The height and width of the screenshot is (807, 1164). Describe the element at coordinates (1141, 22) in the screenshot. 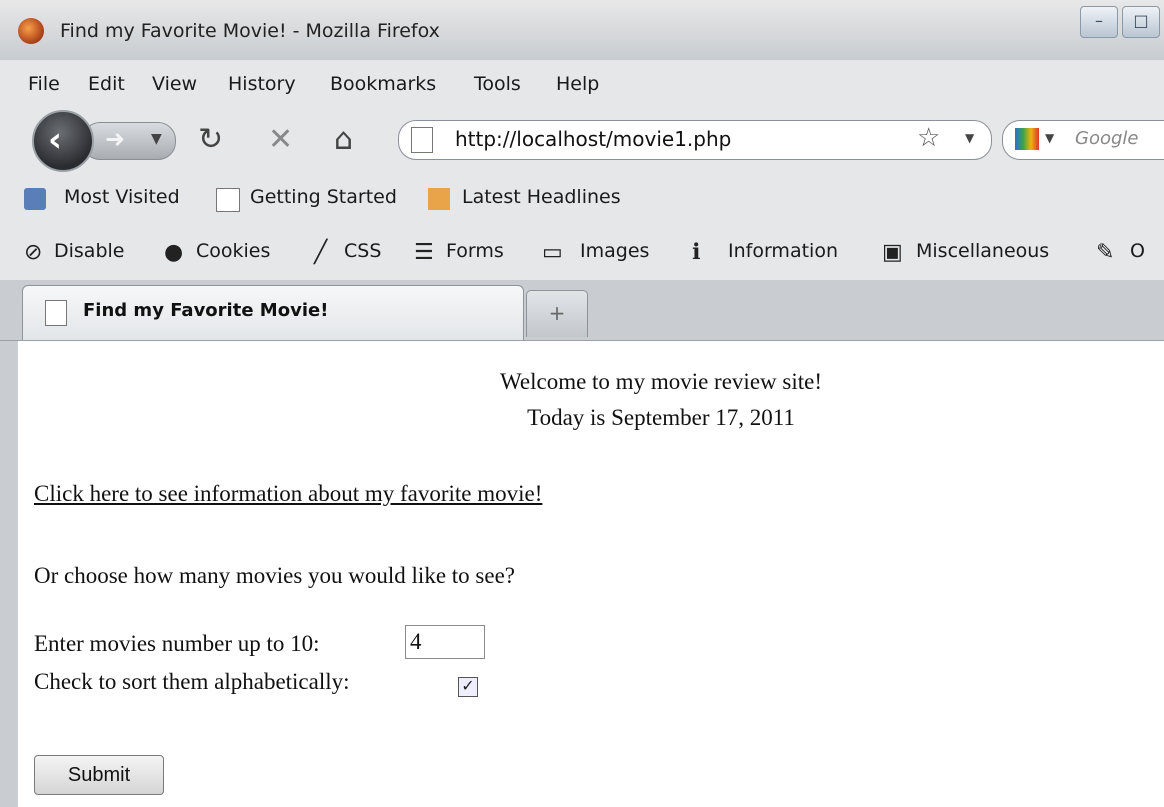

I see `maximize-button: □` at that location.